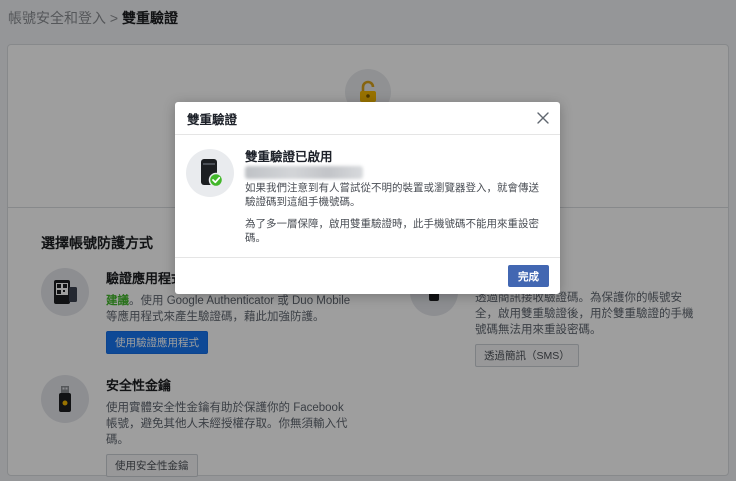  I want to click on dialog-title: 雙重驗證, so click(212, 119).